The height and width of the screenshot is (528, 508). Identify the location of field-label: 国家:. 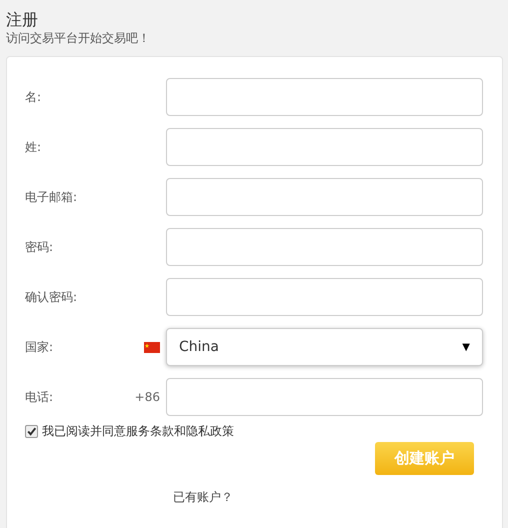
(39, 347).